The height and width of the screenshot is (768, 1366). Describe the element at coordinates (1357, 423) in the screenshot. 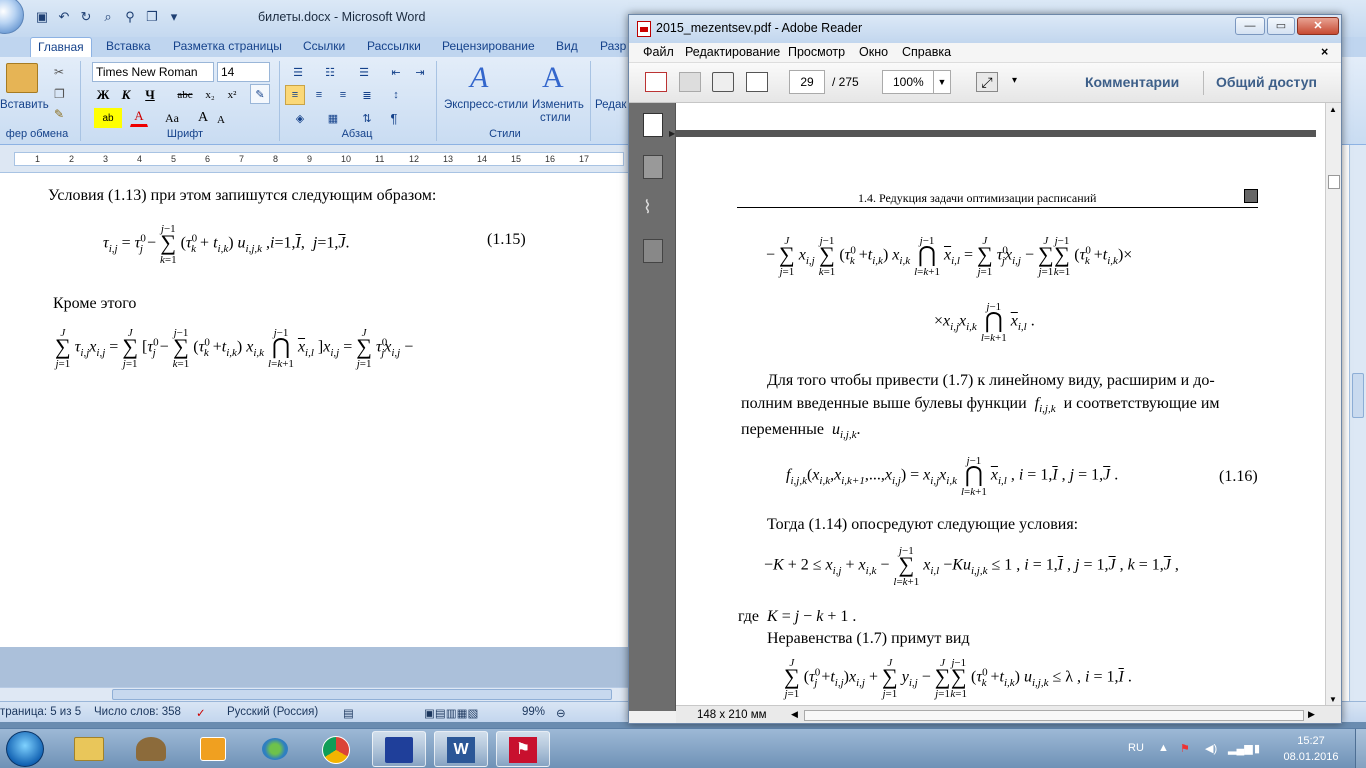

I see `word-vertical-scrollbar` at that location.